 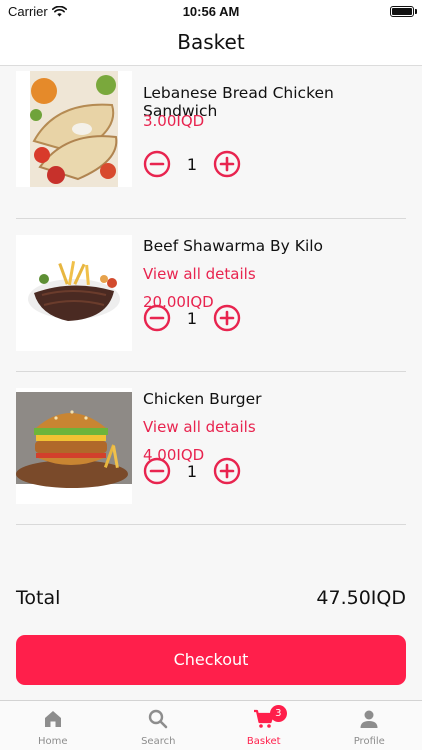 What do you see at coordinates (174, 121) in the screenshot?
I see `item-price: 3.00IQD` at bounding box center [174, 121].